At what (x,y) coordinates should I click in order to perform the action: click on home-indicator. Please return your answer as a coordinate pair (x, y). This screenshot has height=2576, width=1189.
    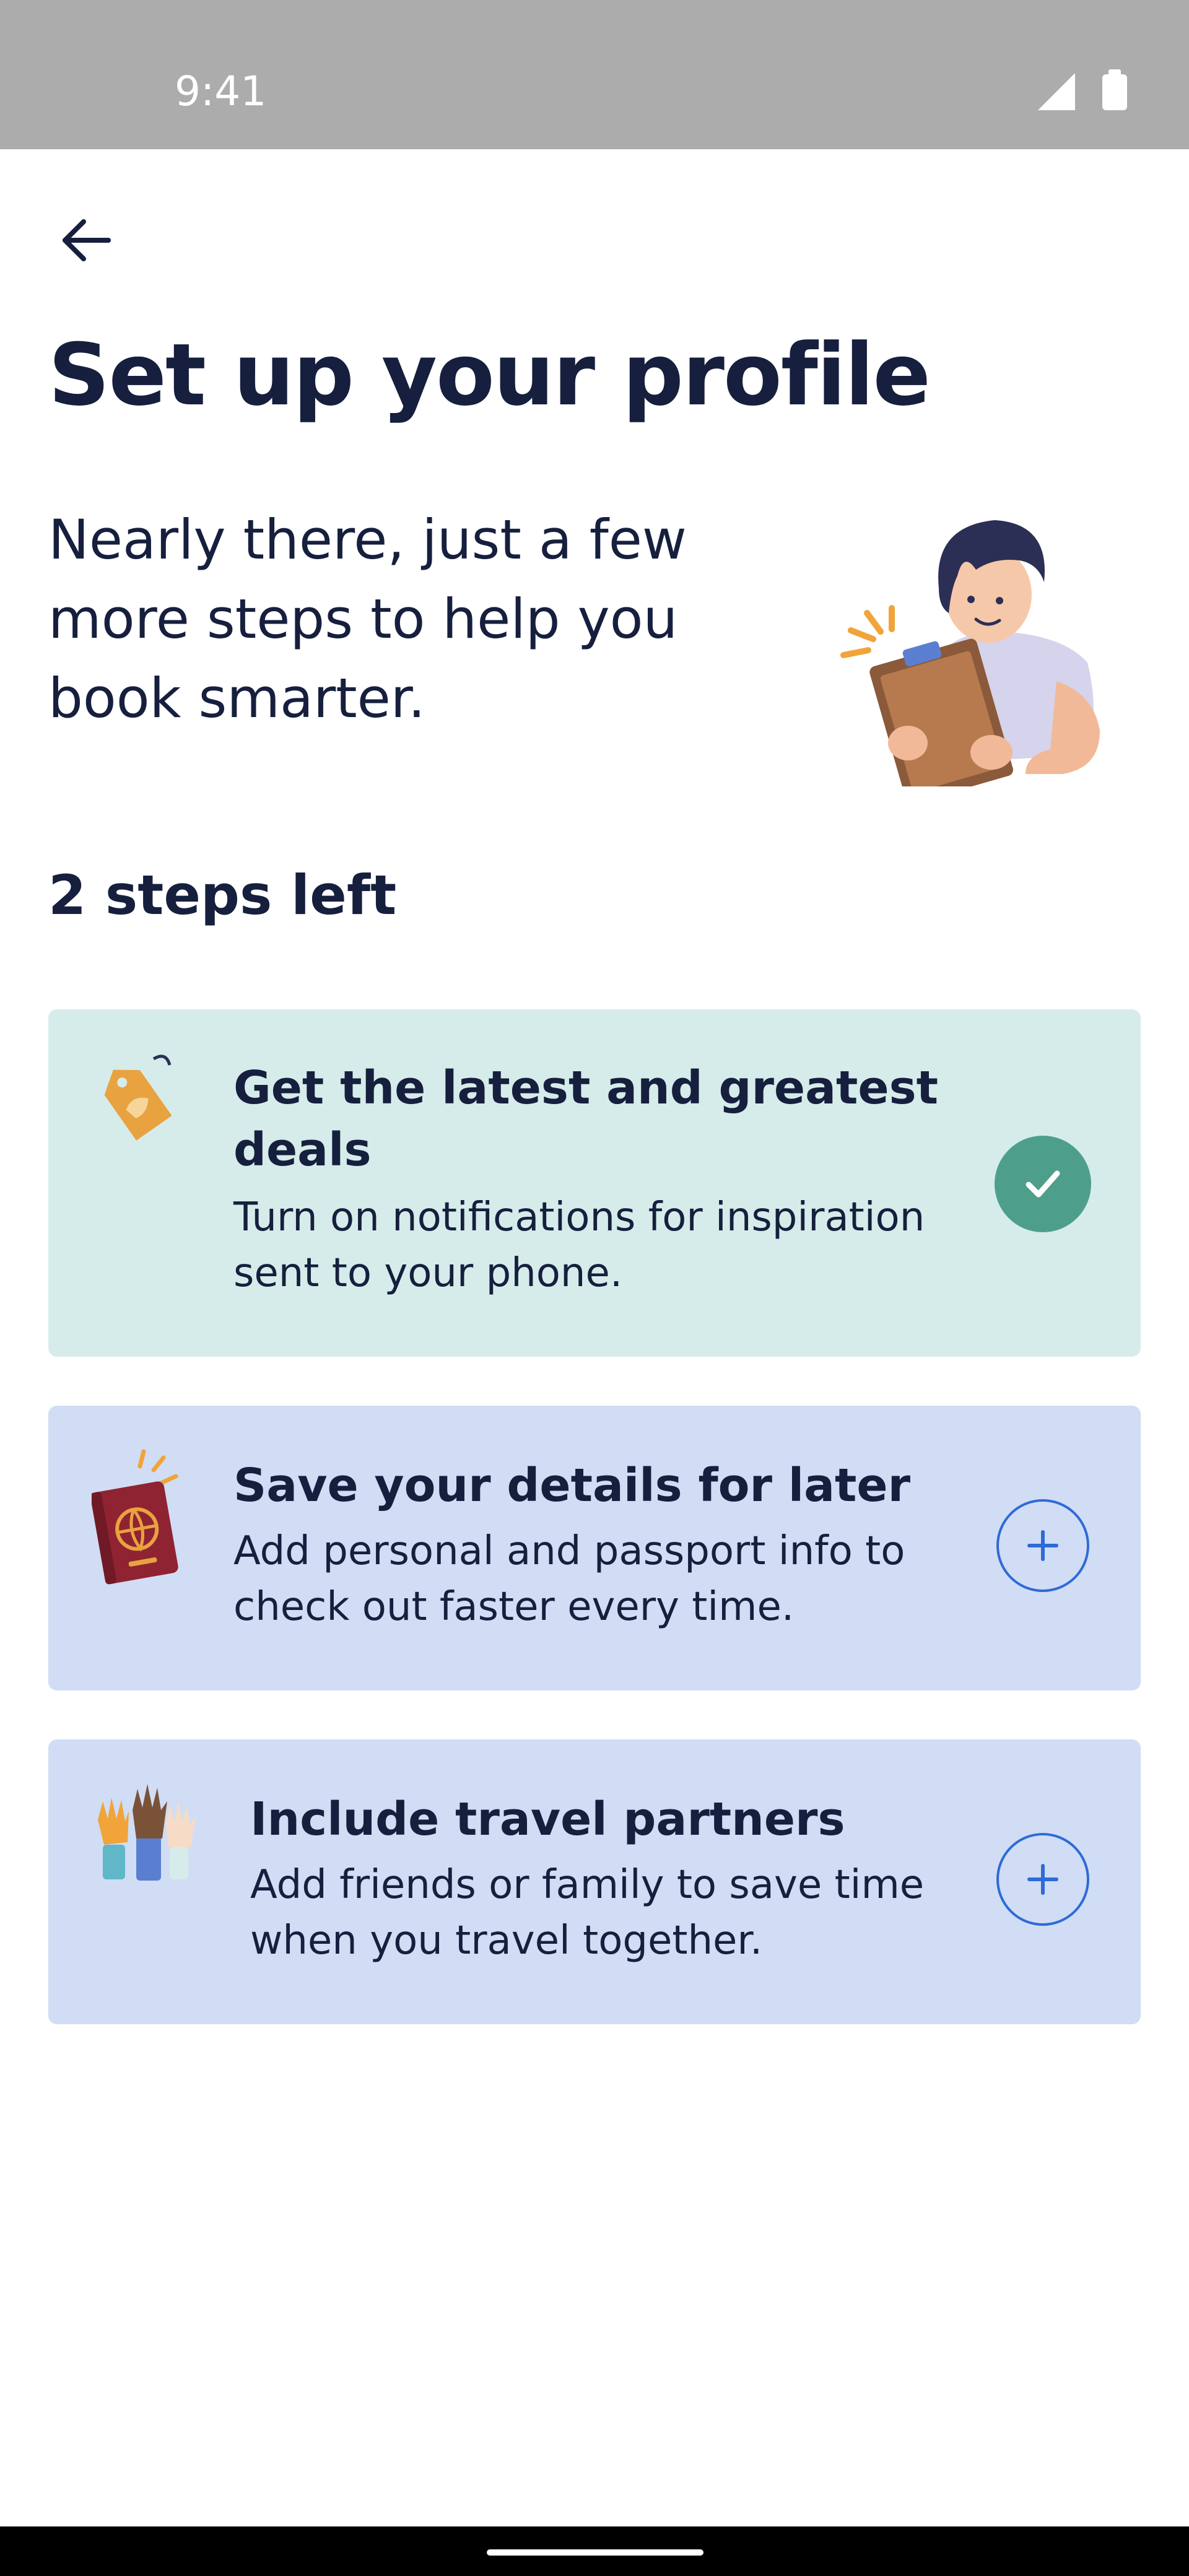
    Looking at the image, I should click on (595, 2552).